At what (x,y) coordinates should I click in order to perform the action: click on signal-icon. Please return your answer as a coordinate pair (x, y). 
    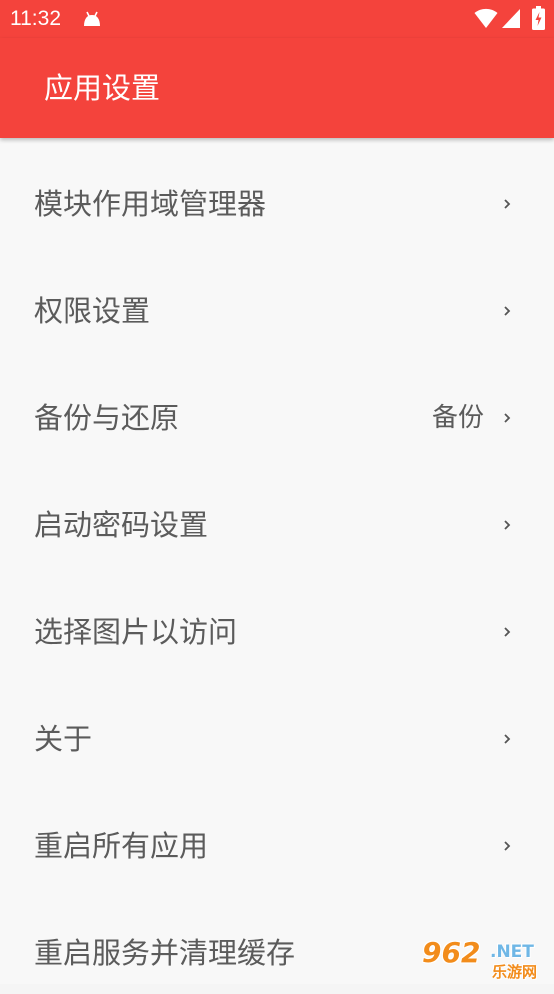
    Looking at the image, I should click on (511, 18).